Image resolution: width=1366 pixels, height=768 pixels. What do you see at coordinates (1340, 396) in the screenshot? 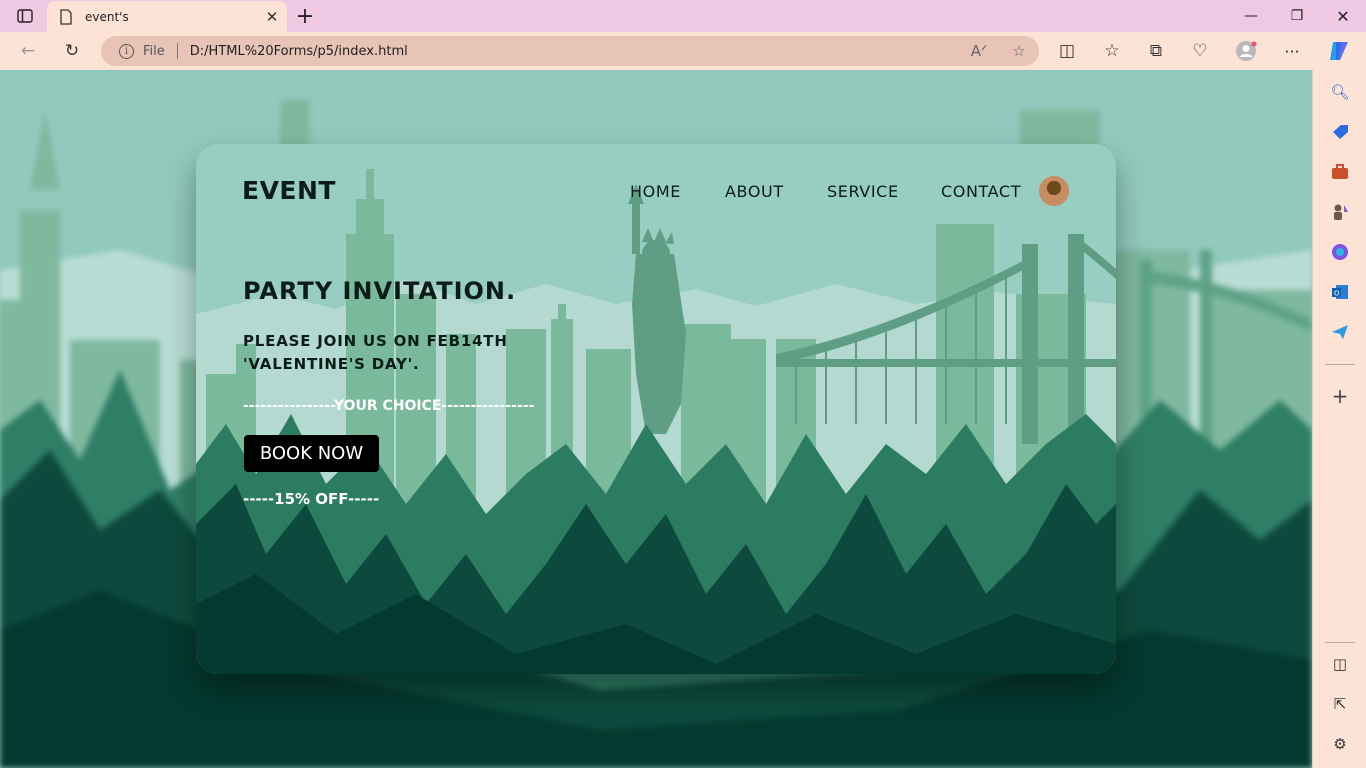
I see `add-icon: +` at bounding box center [1340, 396].